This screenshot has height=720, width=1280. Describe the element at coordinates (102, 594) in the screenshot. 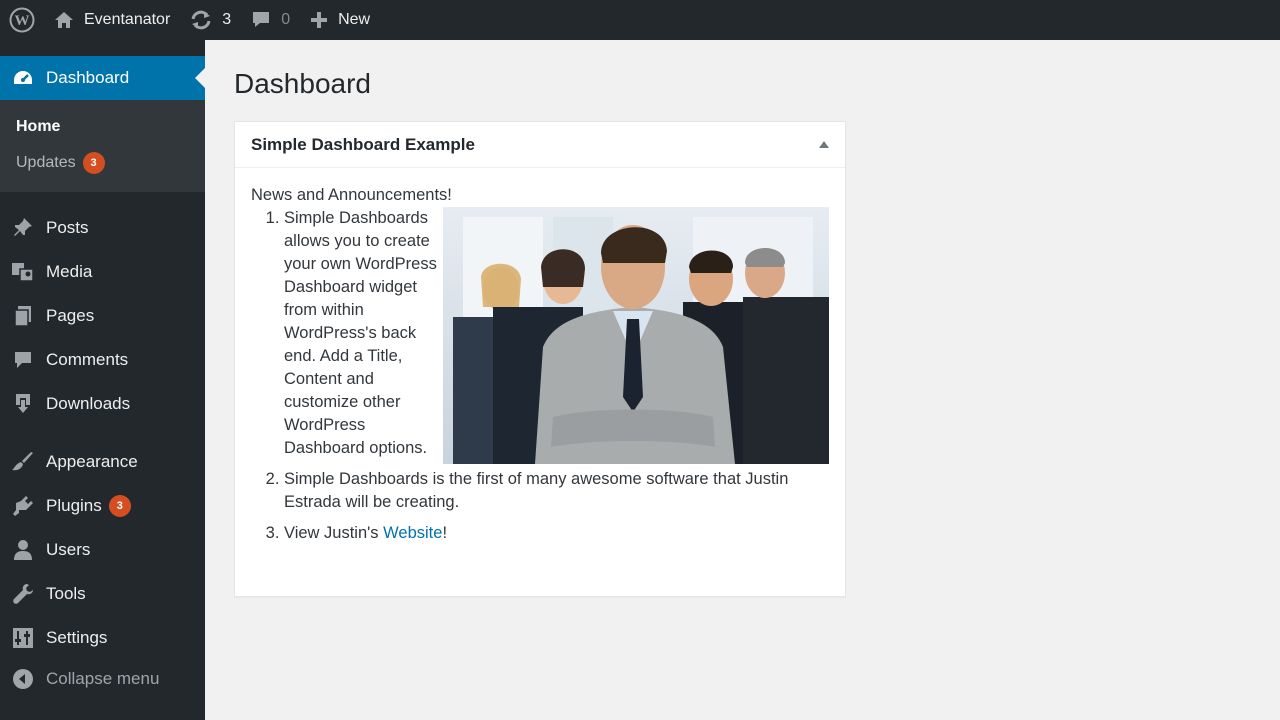

I see `menu-item-tools: Tools` at that location.